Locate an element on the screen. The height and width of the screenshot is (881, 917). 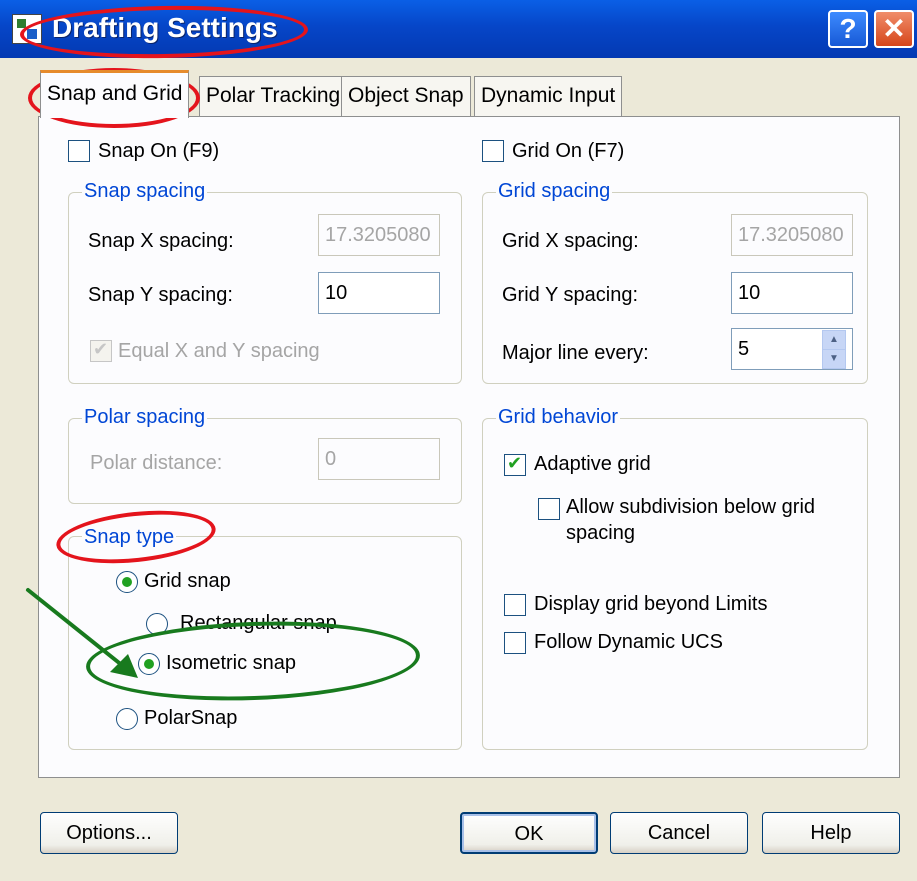
tab-polar-tracking: Polar Tracking is located at coordinates (273, 96).